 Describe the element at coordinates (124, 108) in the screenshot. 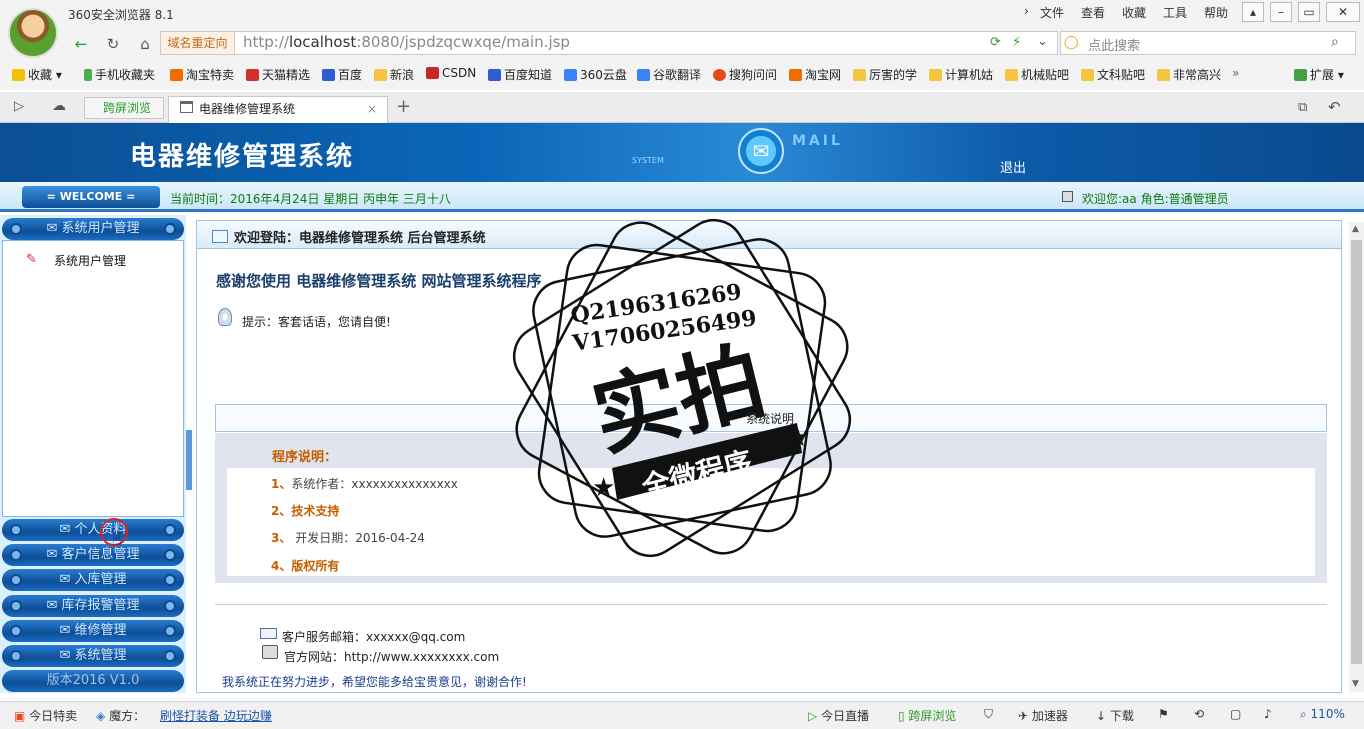

I see `tab-split-browse: 跨屏浏览` at that location.